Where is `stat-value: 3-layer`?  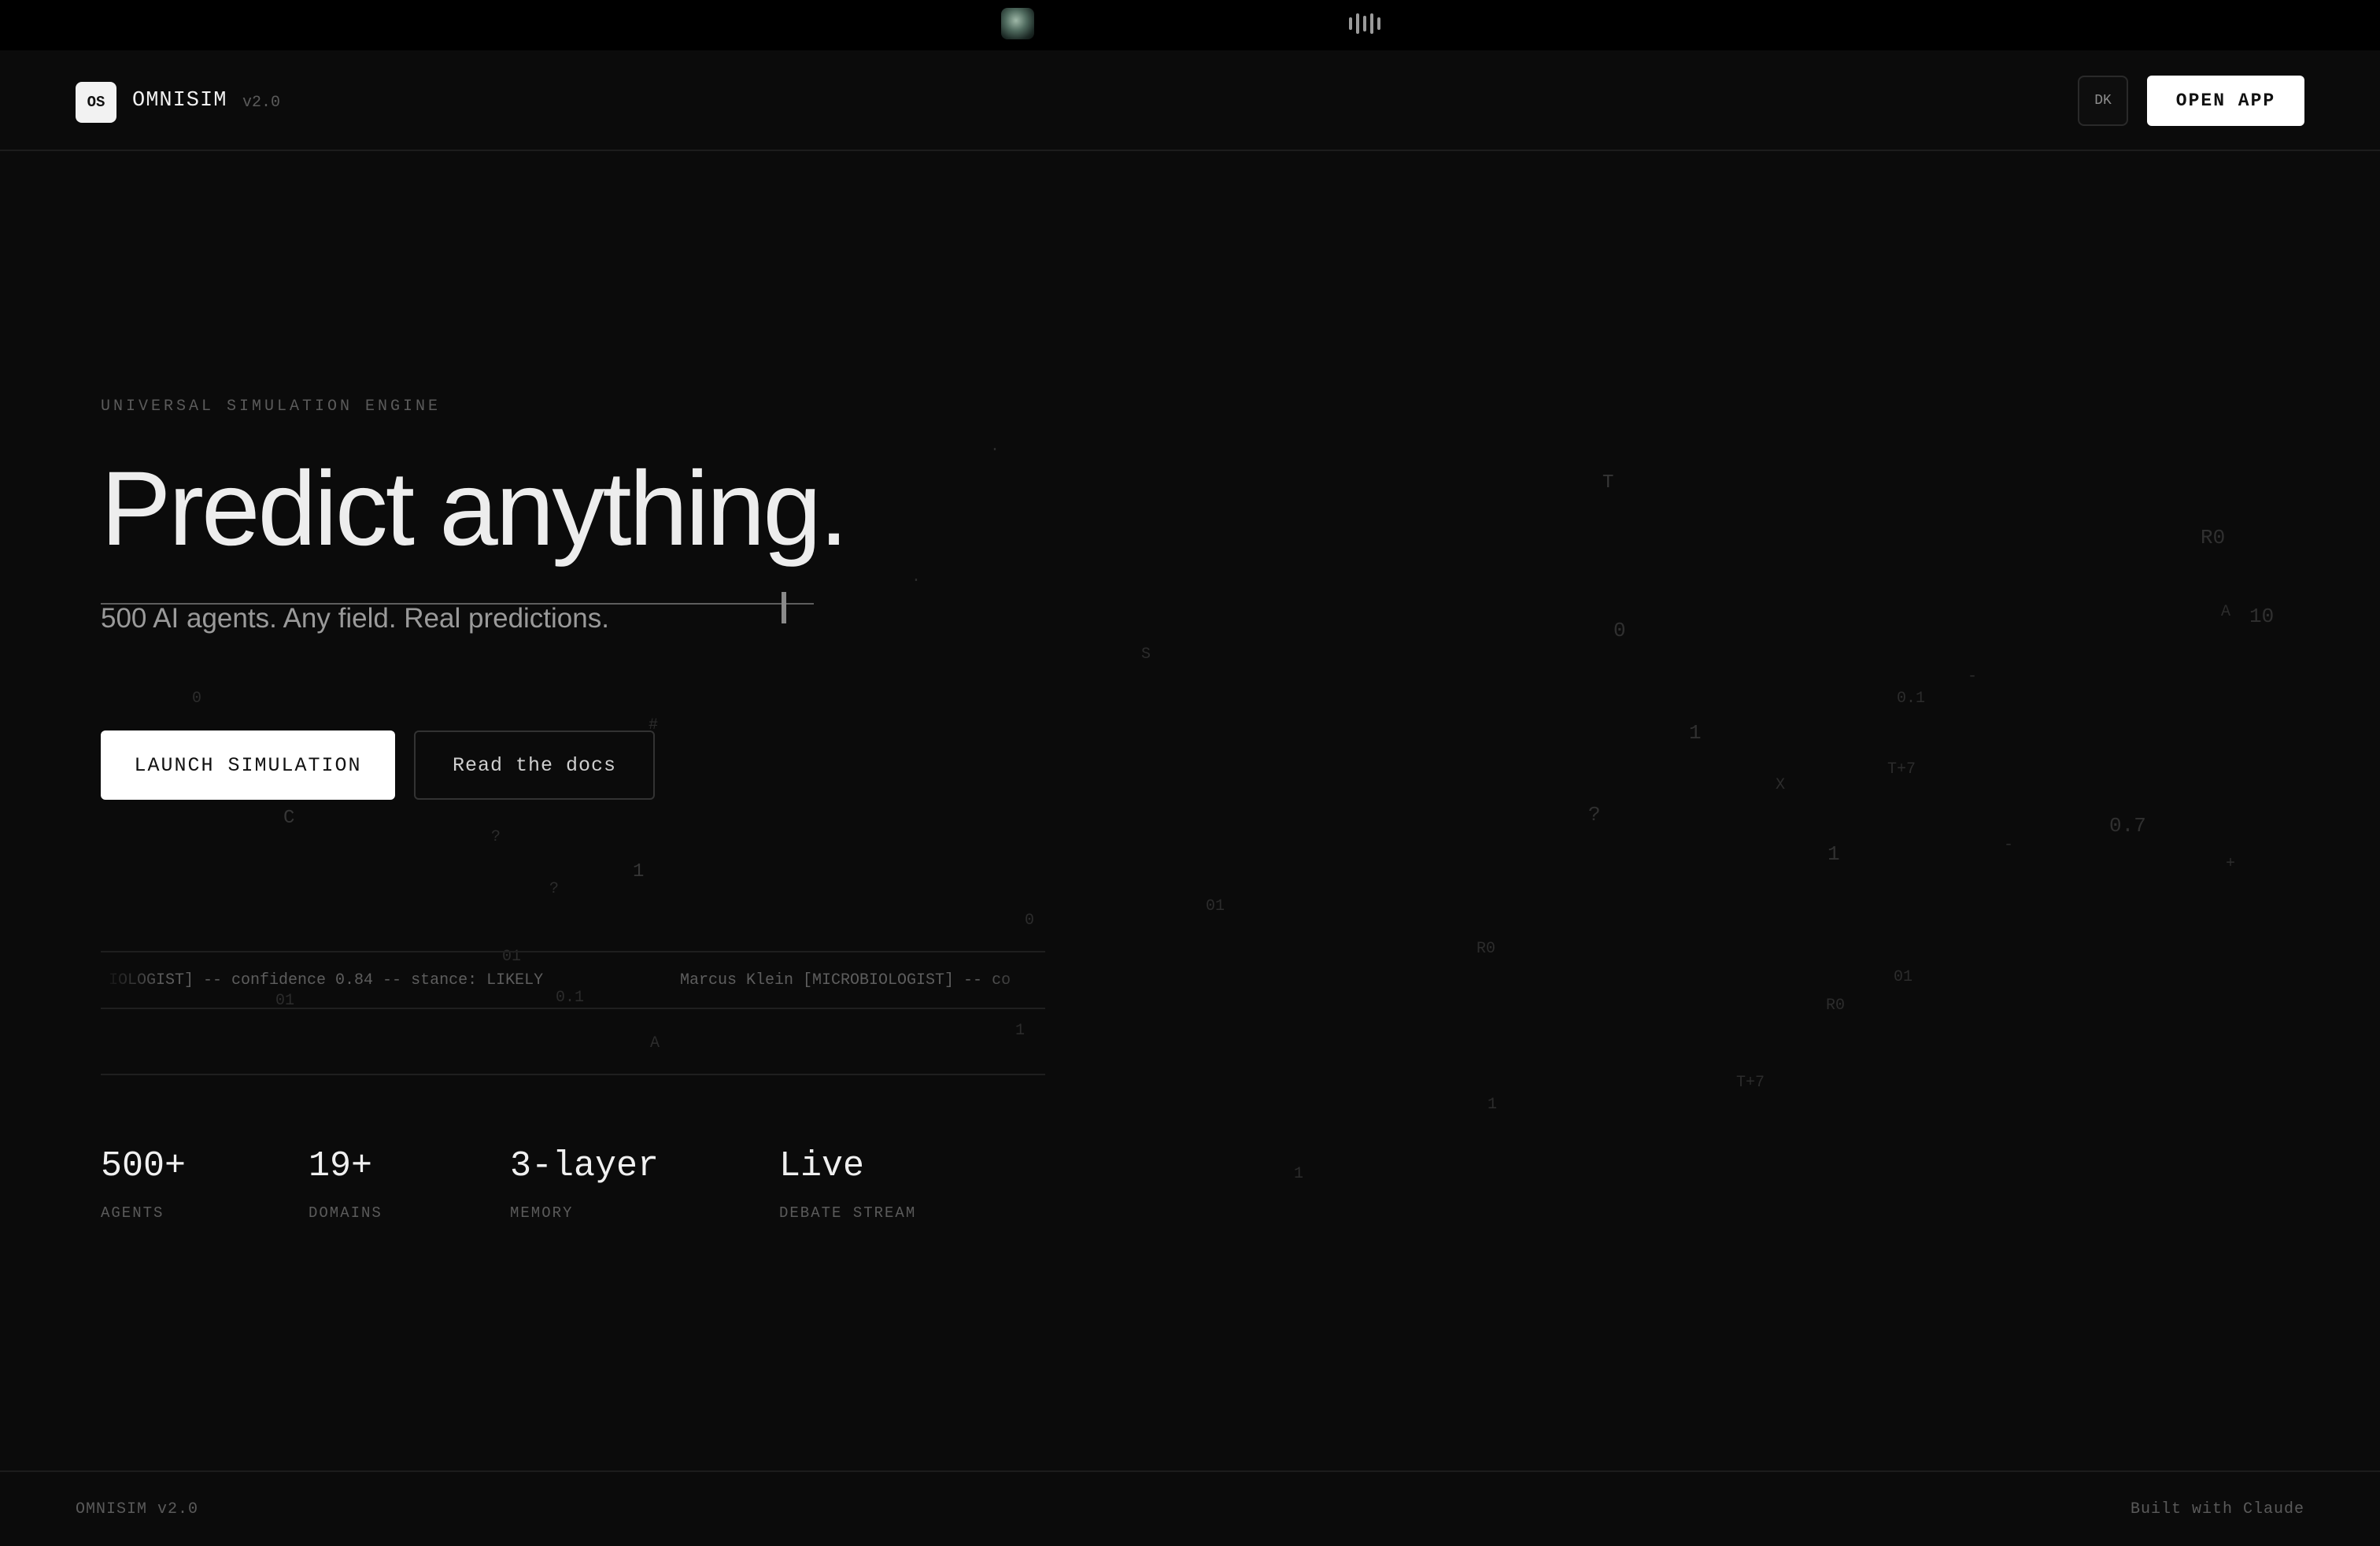 stat-value: 3-layer is located at coordinates (585, 1166).